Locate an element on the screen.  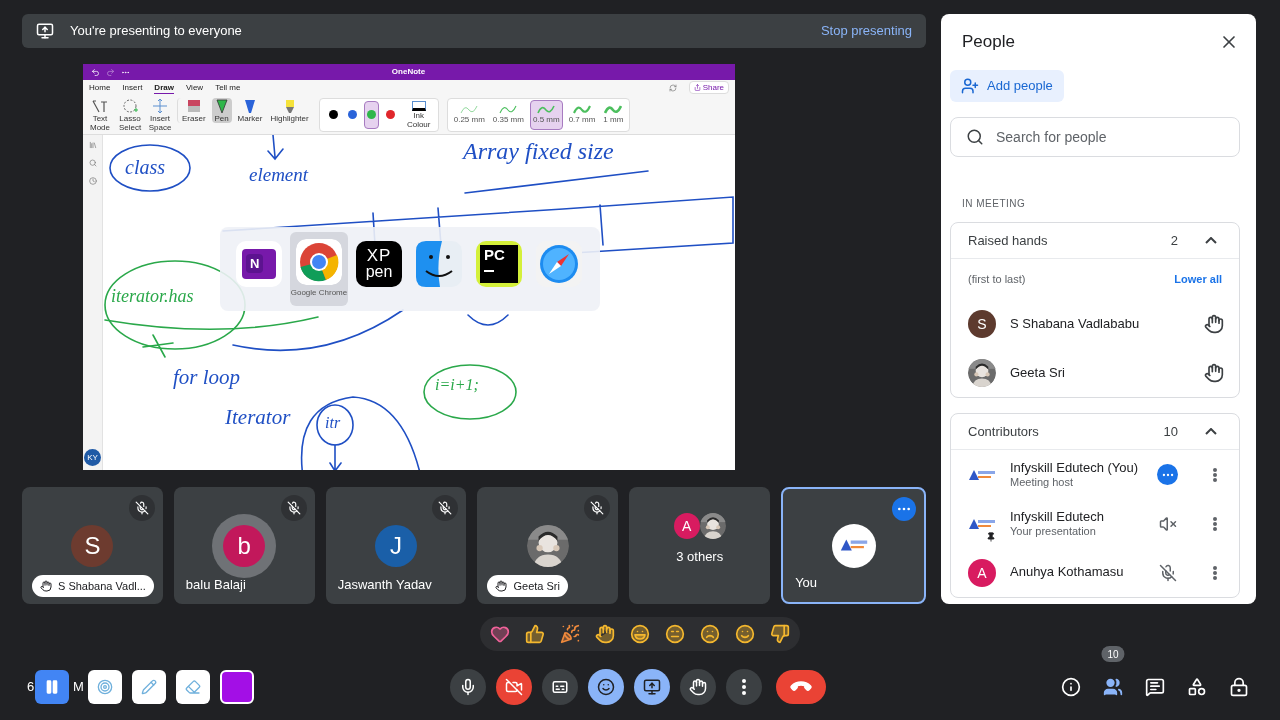
ribbon-tool: Marker is located at coordinates (250, 110).